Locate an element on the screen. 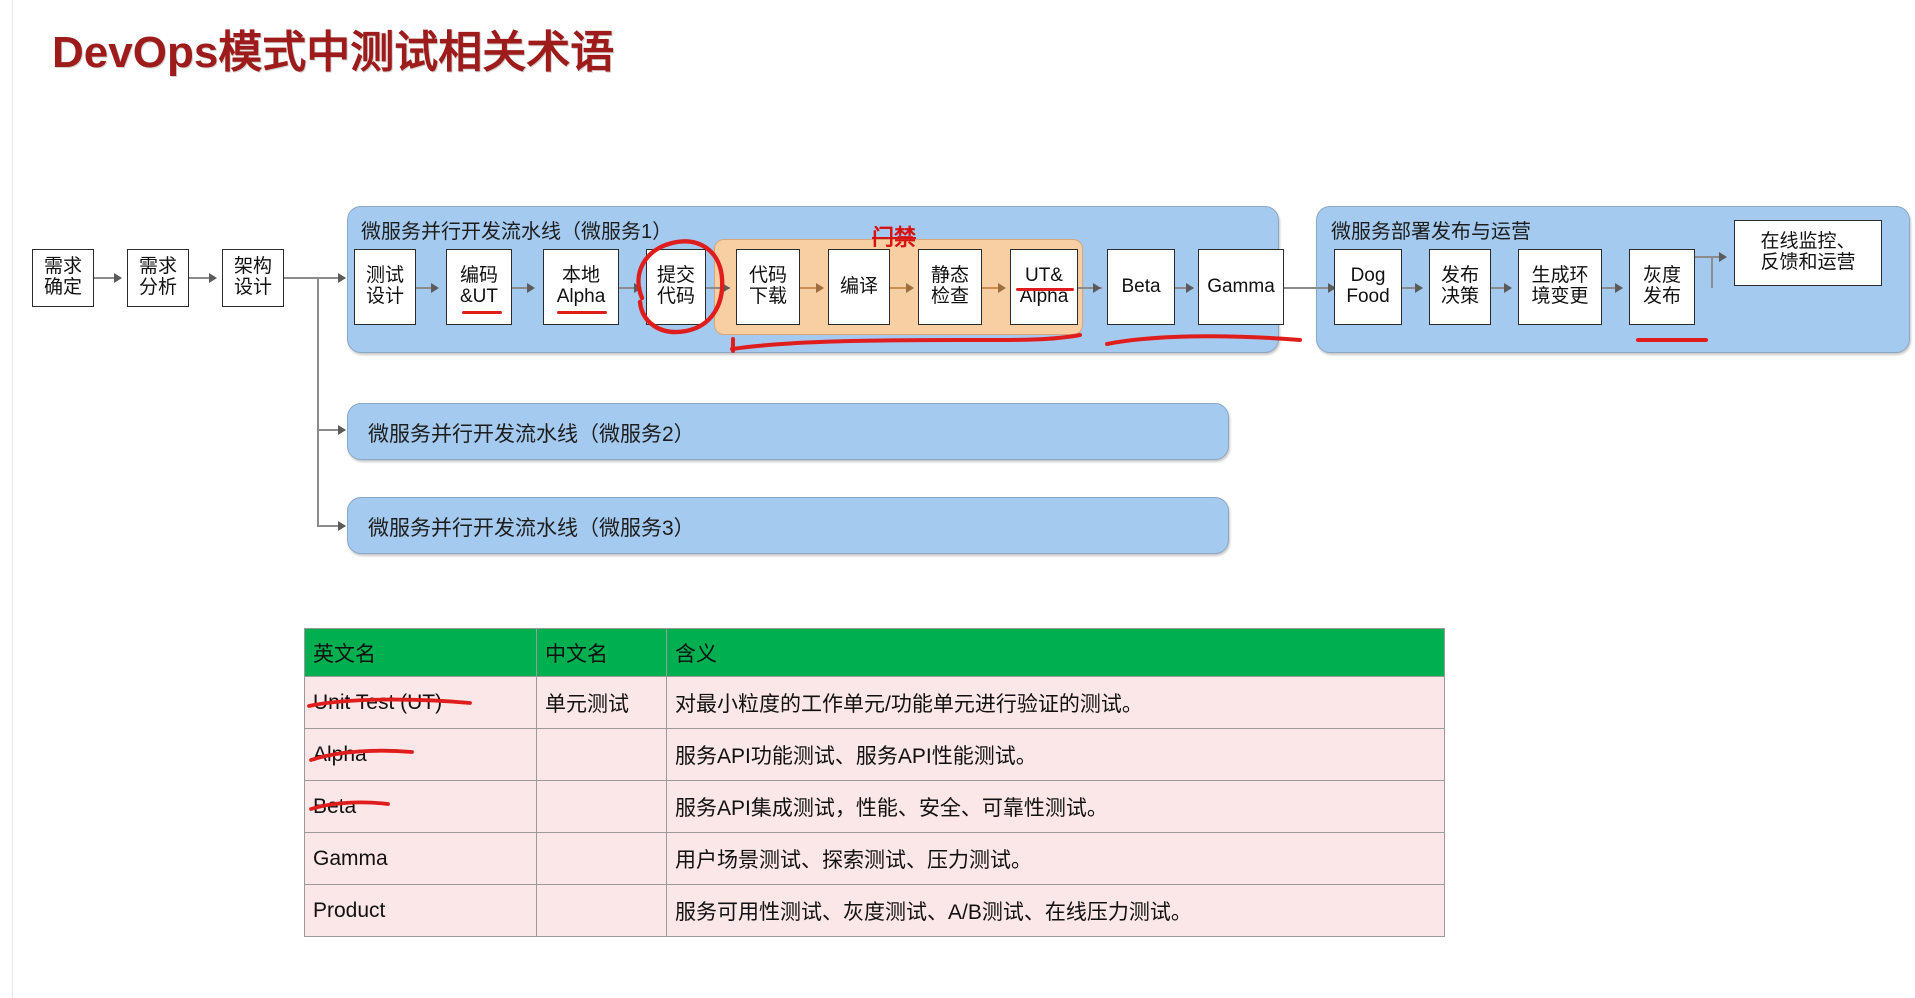  arrow-to-gray-release is located at coordinates (1619, 288).